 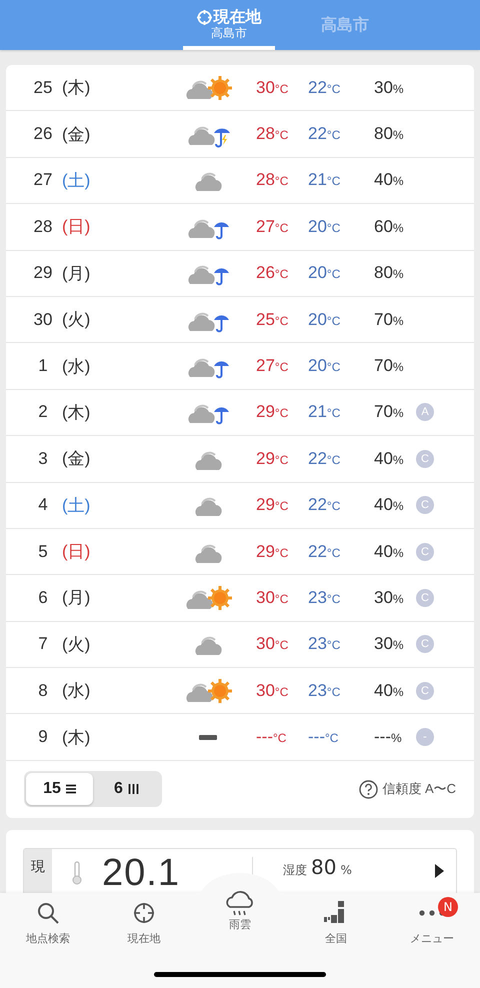 I want to click on date-text: 8, so click(x=43, y=690).